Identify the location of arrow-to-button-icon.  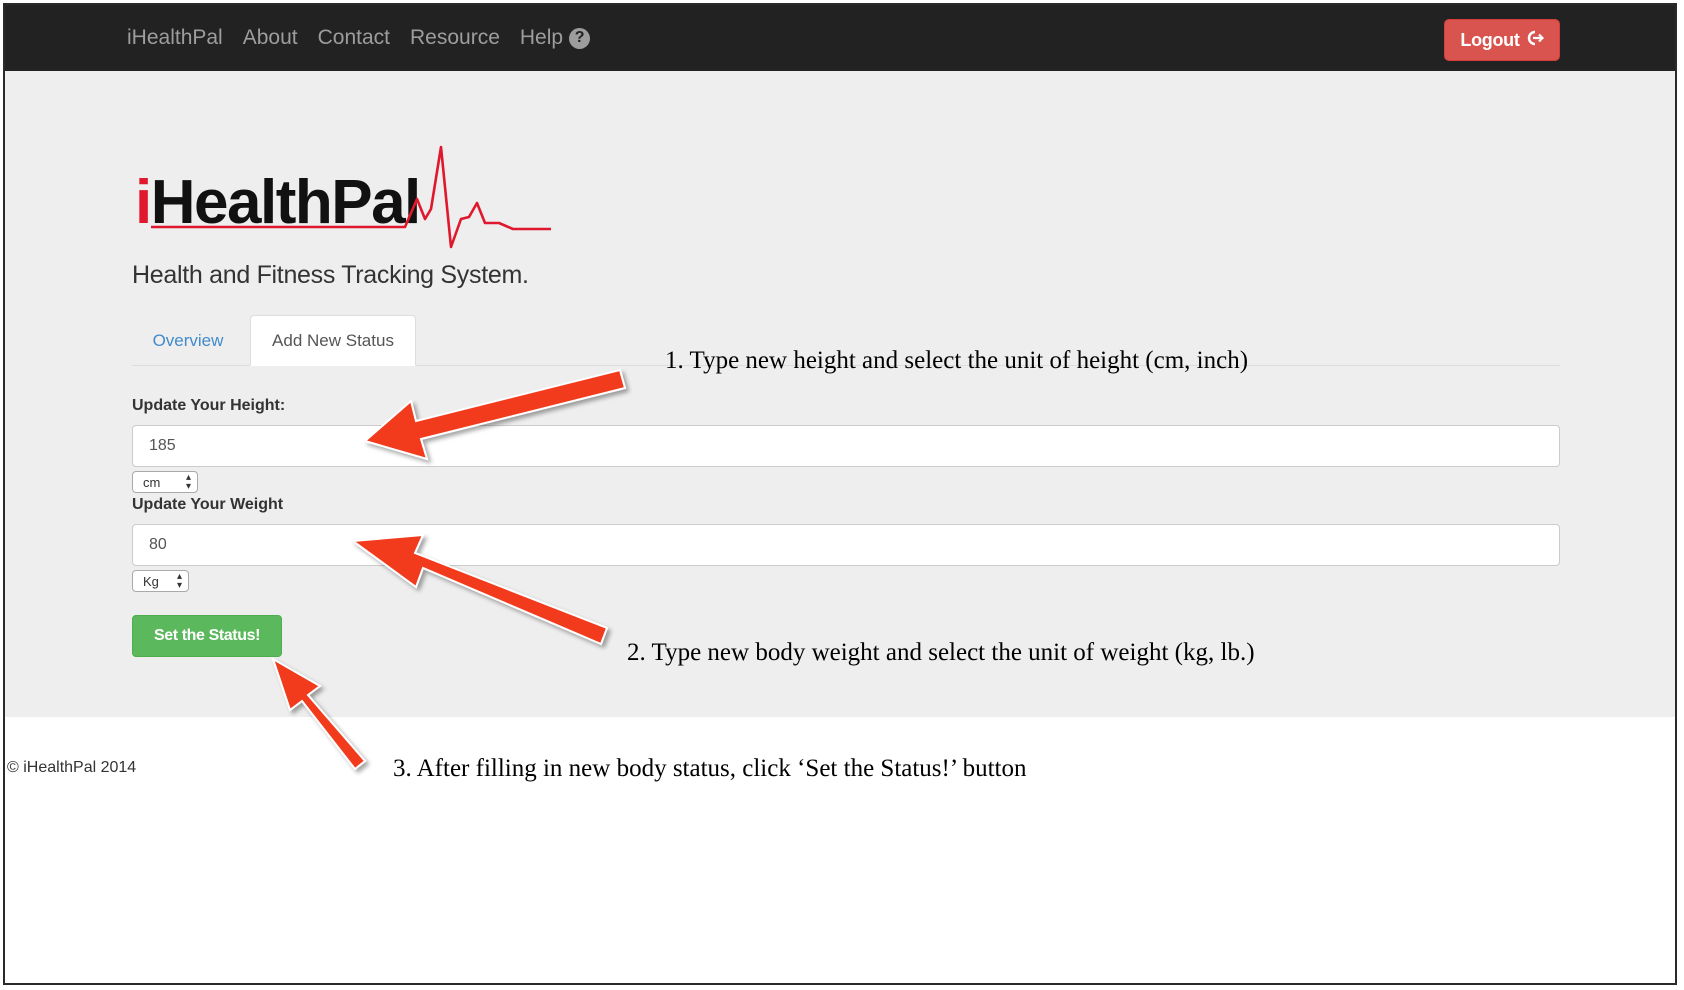
(319, 713).